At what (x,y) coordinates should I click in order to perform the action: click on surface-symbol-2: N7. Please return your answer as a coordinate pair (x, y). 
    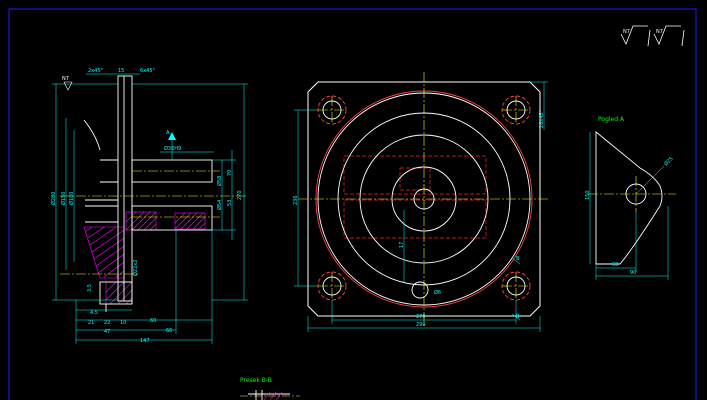
    Looking at the image, I should click on (659, 32).